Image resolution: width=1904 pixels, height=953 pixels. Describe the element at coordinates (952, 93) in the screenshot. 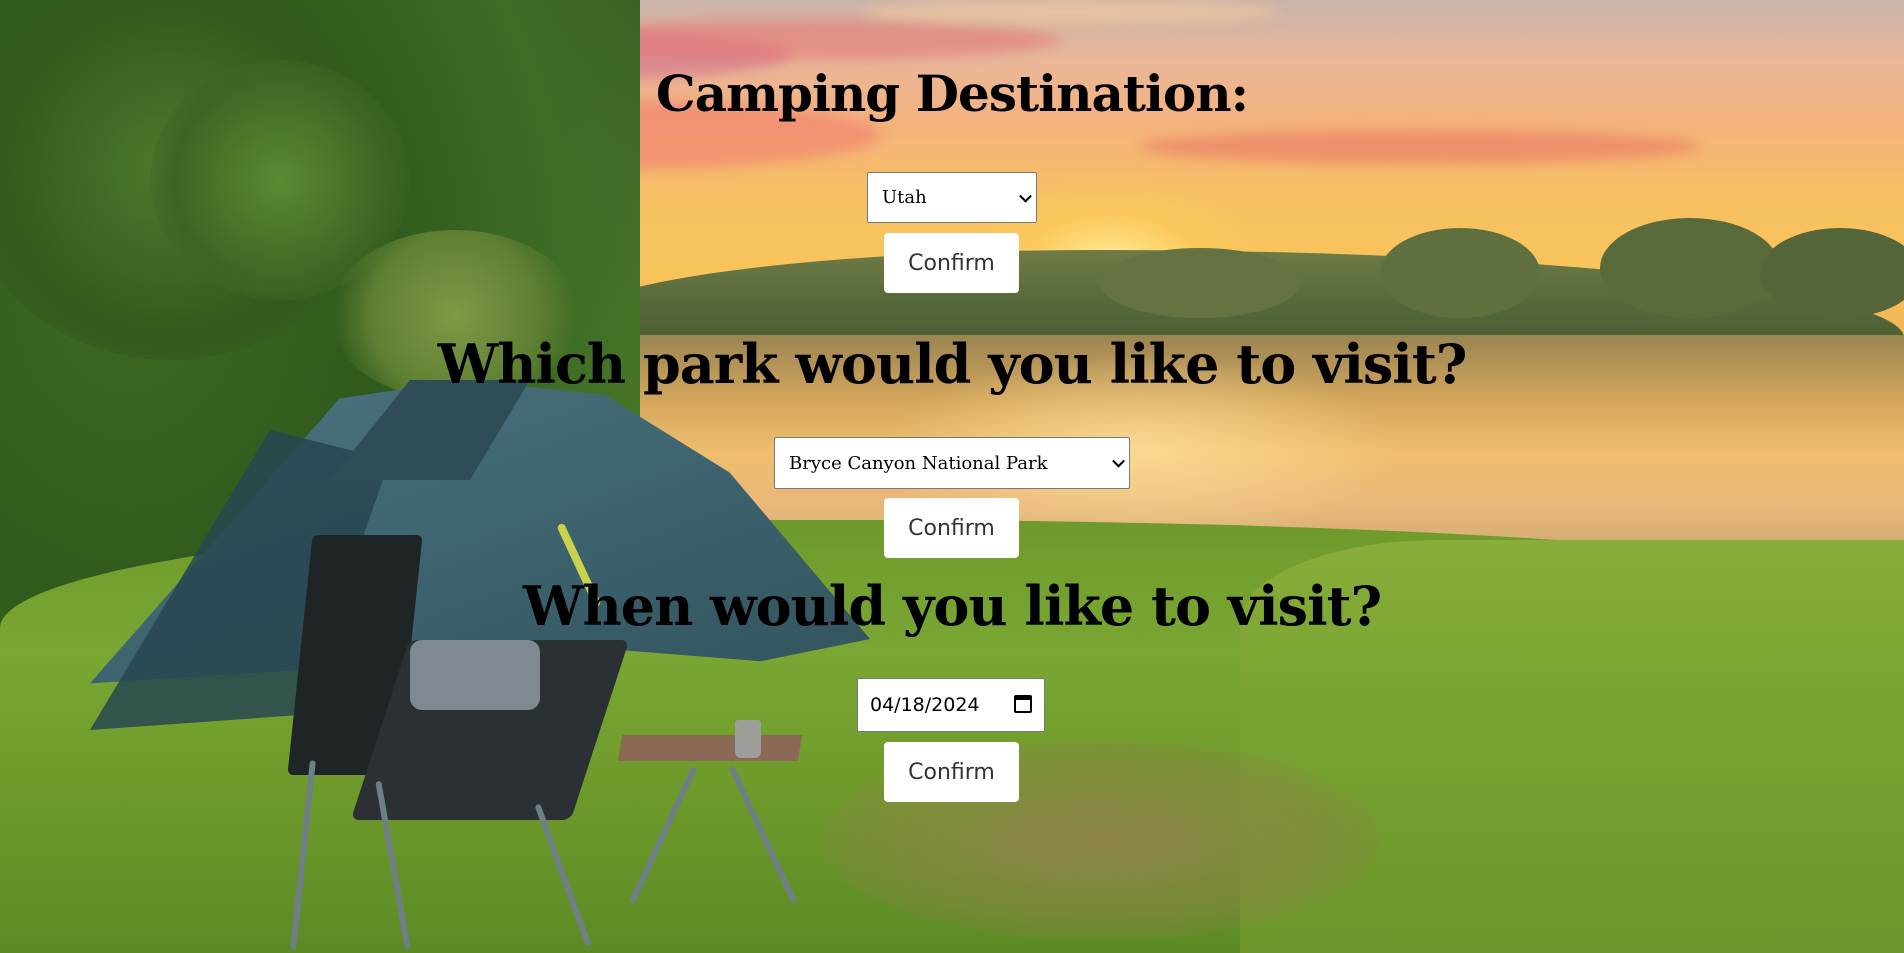

I see `destination-heading: Camping Destination:` at that location.